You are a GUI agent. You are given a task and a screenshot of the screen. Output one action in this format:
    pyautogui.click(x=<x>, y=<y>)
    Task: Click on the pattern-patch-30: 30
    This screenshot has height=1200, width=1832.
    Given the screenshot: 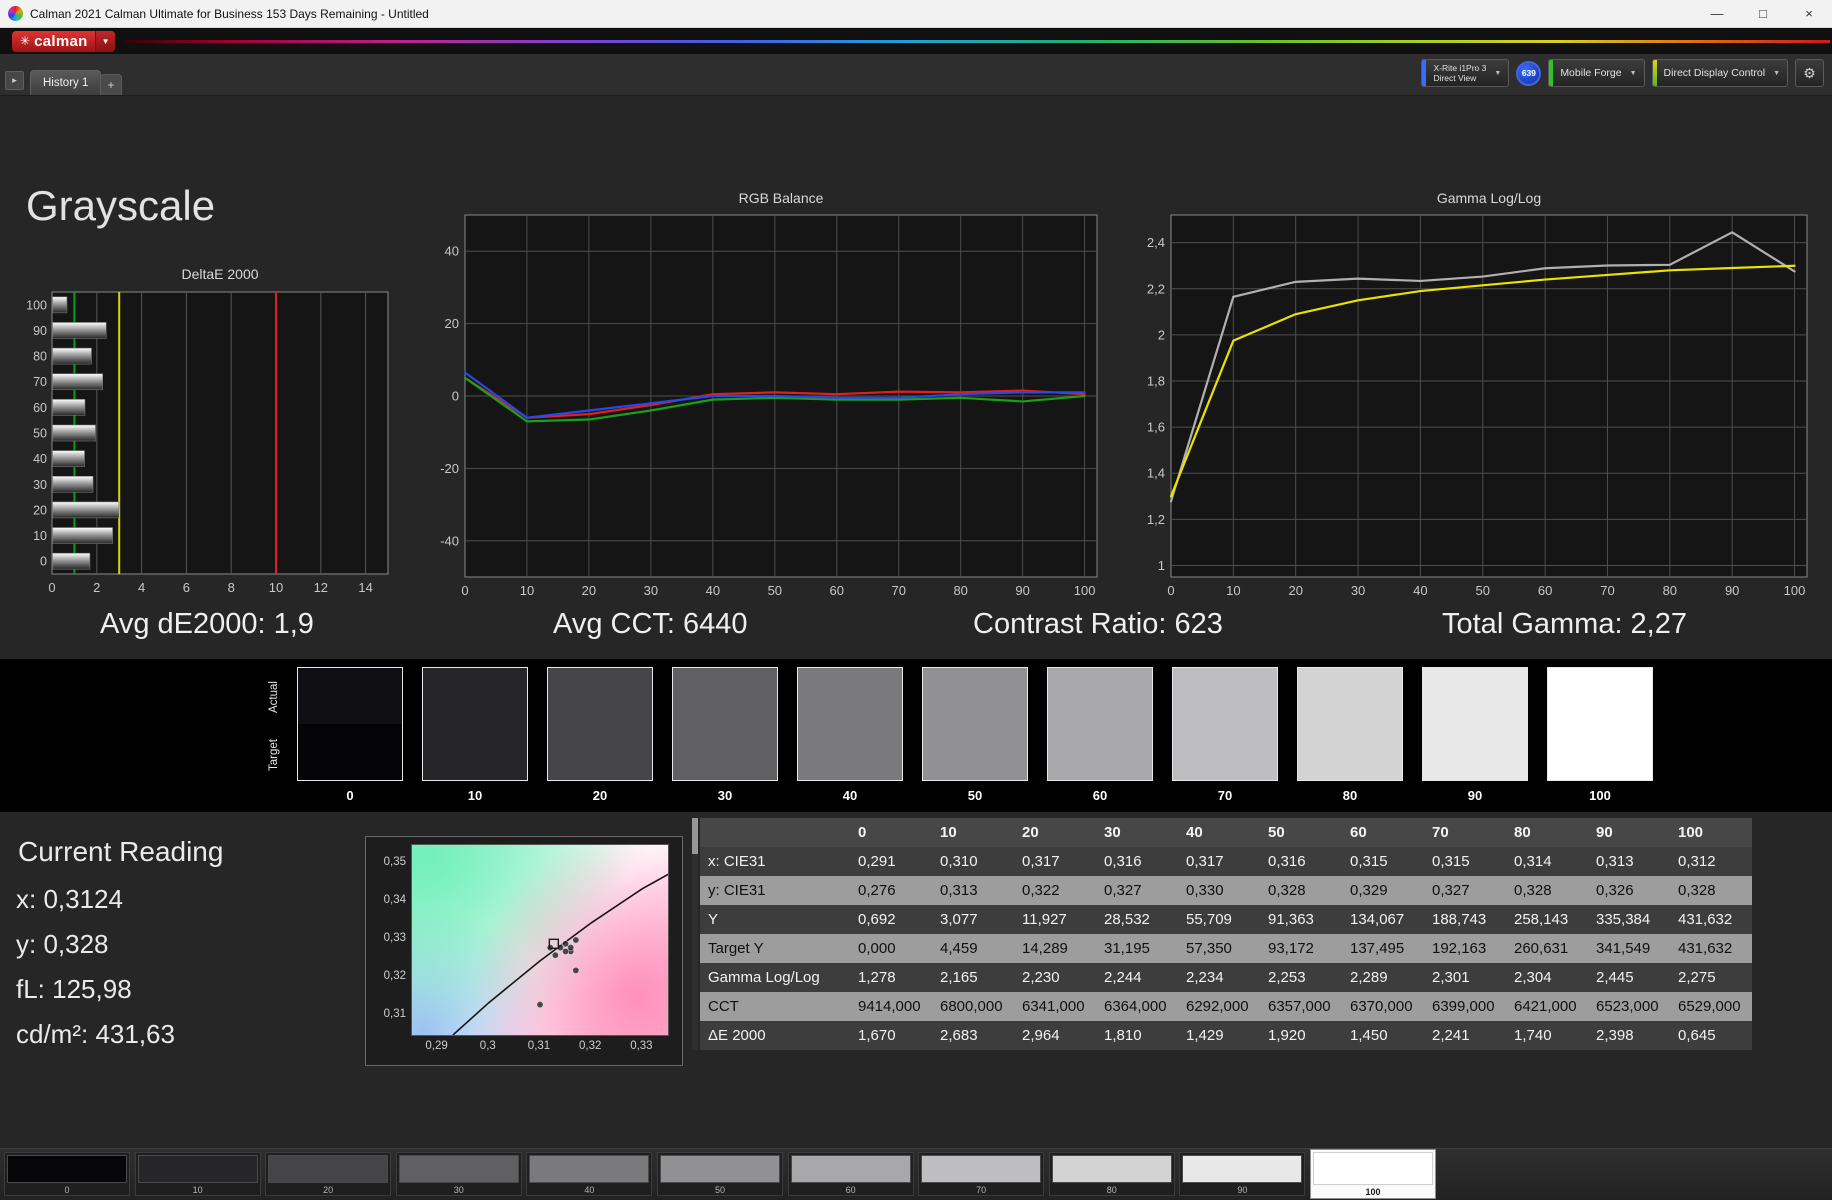 What is the action you would take?
    pyautogui.click(x=458, y=1174)
    